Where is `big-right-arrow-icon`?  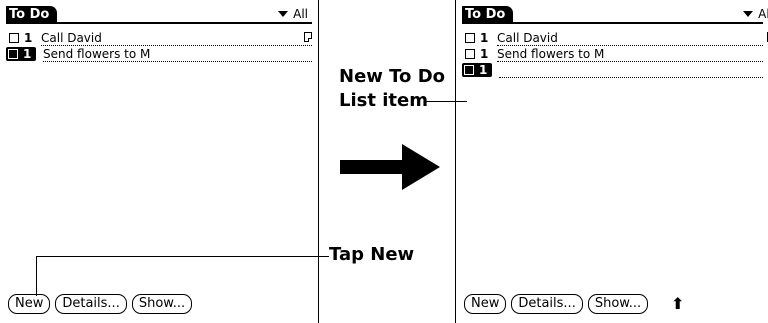 big-right-arrow-icon is located at coordinates (390, 167).